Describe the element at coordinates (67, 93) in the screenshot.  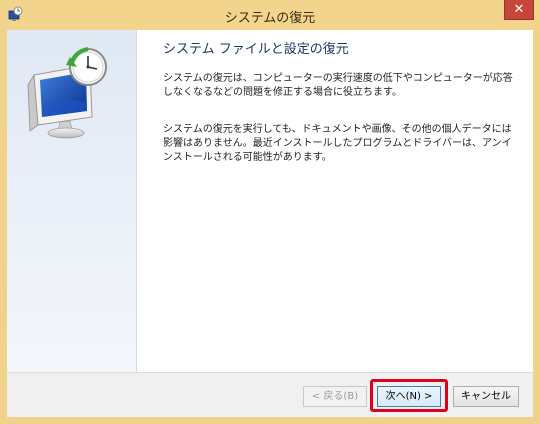
I see `system-restore-illustration-icon` at that location.